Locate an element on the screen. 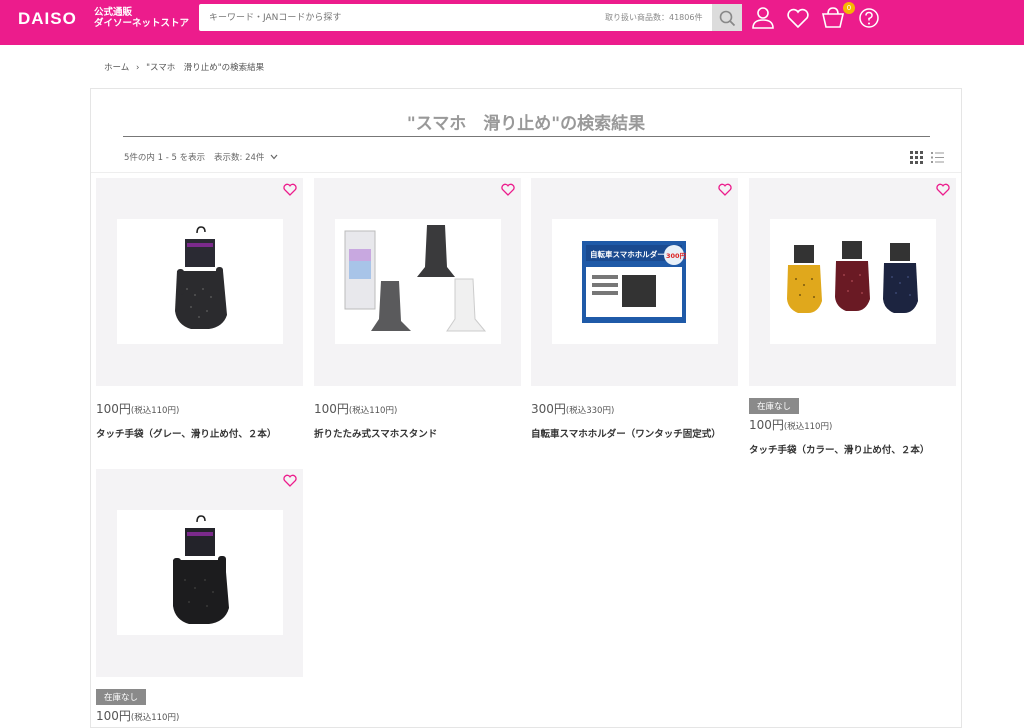 The height and width of the screenshot is (728, 1024). product-card: 在庫なし 100円(税込110円) is located at coordinates (199, 596).